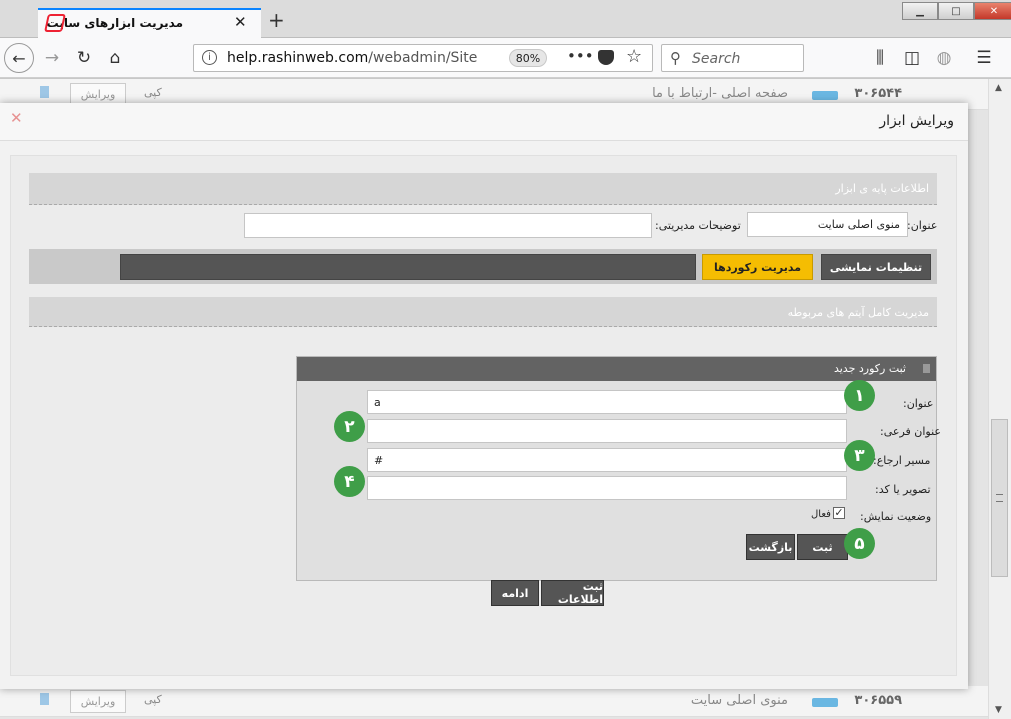 The height and width of the screenshot is (719, 1011). What do you see at coordinates (716, 59) in the screenshot?
I see `search-placeholder: Search` at bounding box center [716, 59].